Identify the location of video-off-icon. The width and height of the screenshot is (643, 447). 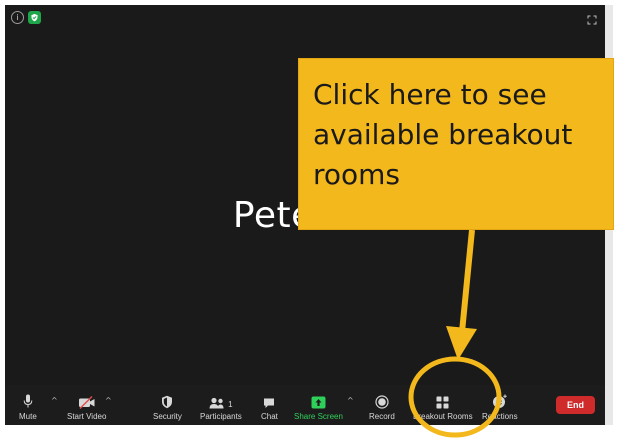
(86, 401).